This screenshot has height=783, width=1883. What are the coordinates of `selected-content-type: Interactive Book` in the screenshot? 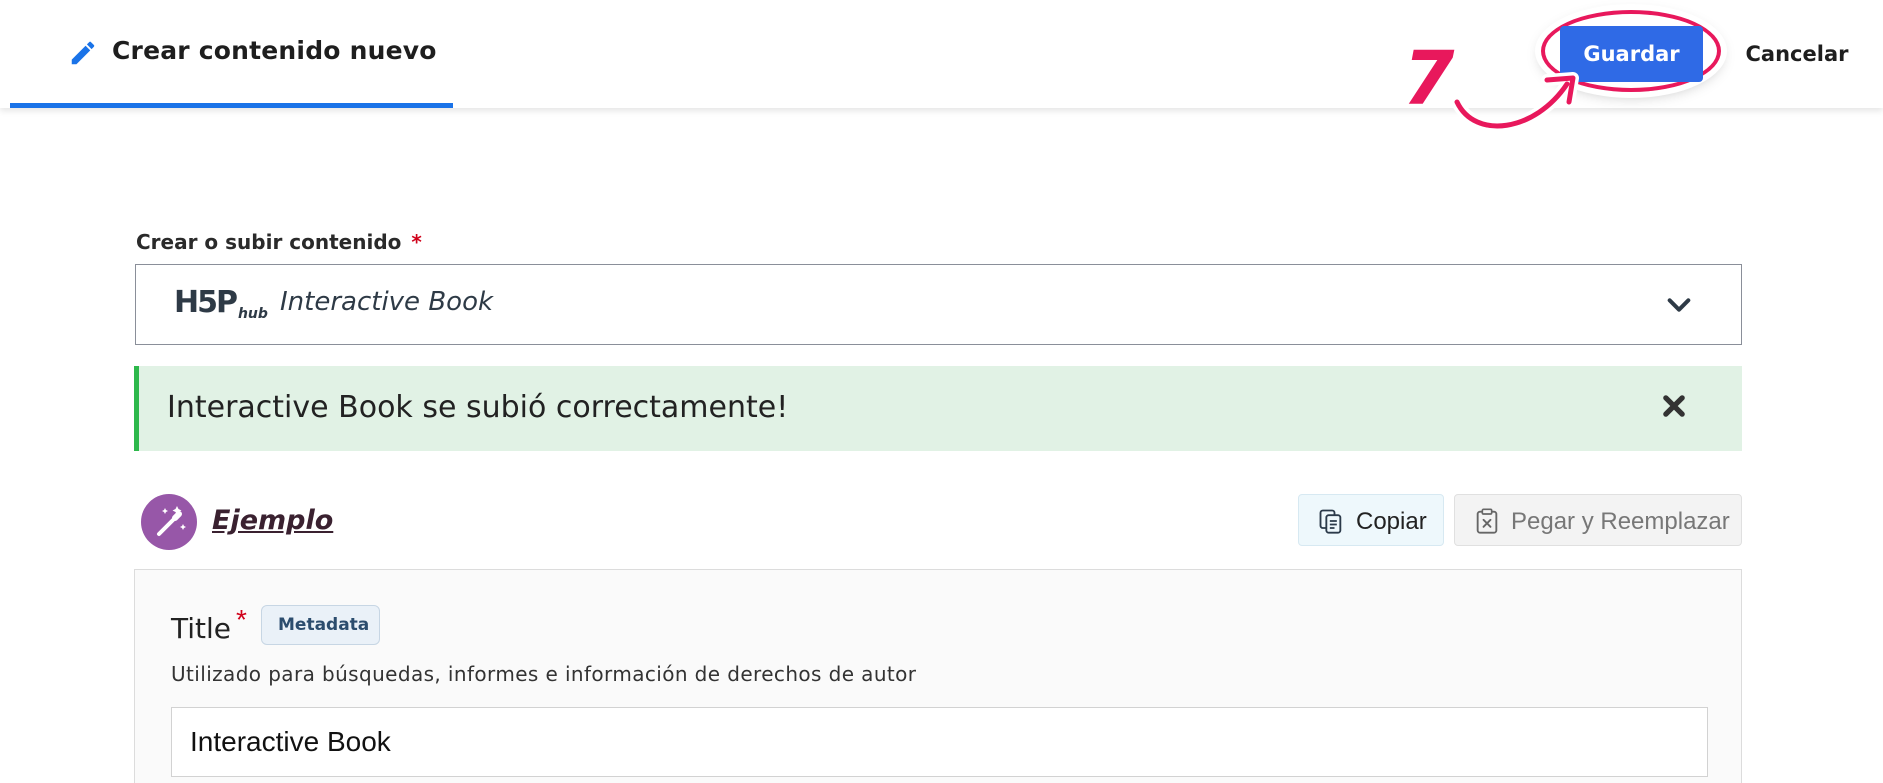 It's located at (387, 302).